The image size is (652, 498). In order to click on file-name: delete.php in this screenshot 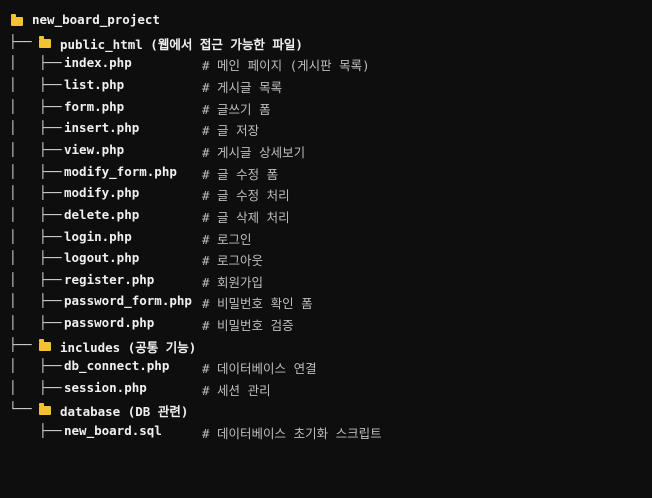, I will do `click(102, 214)`.